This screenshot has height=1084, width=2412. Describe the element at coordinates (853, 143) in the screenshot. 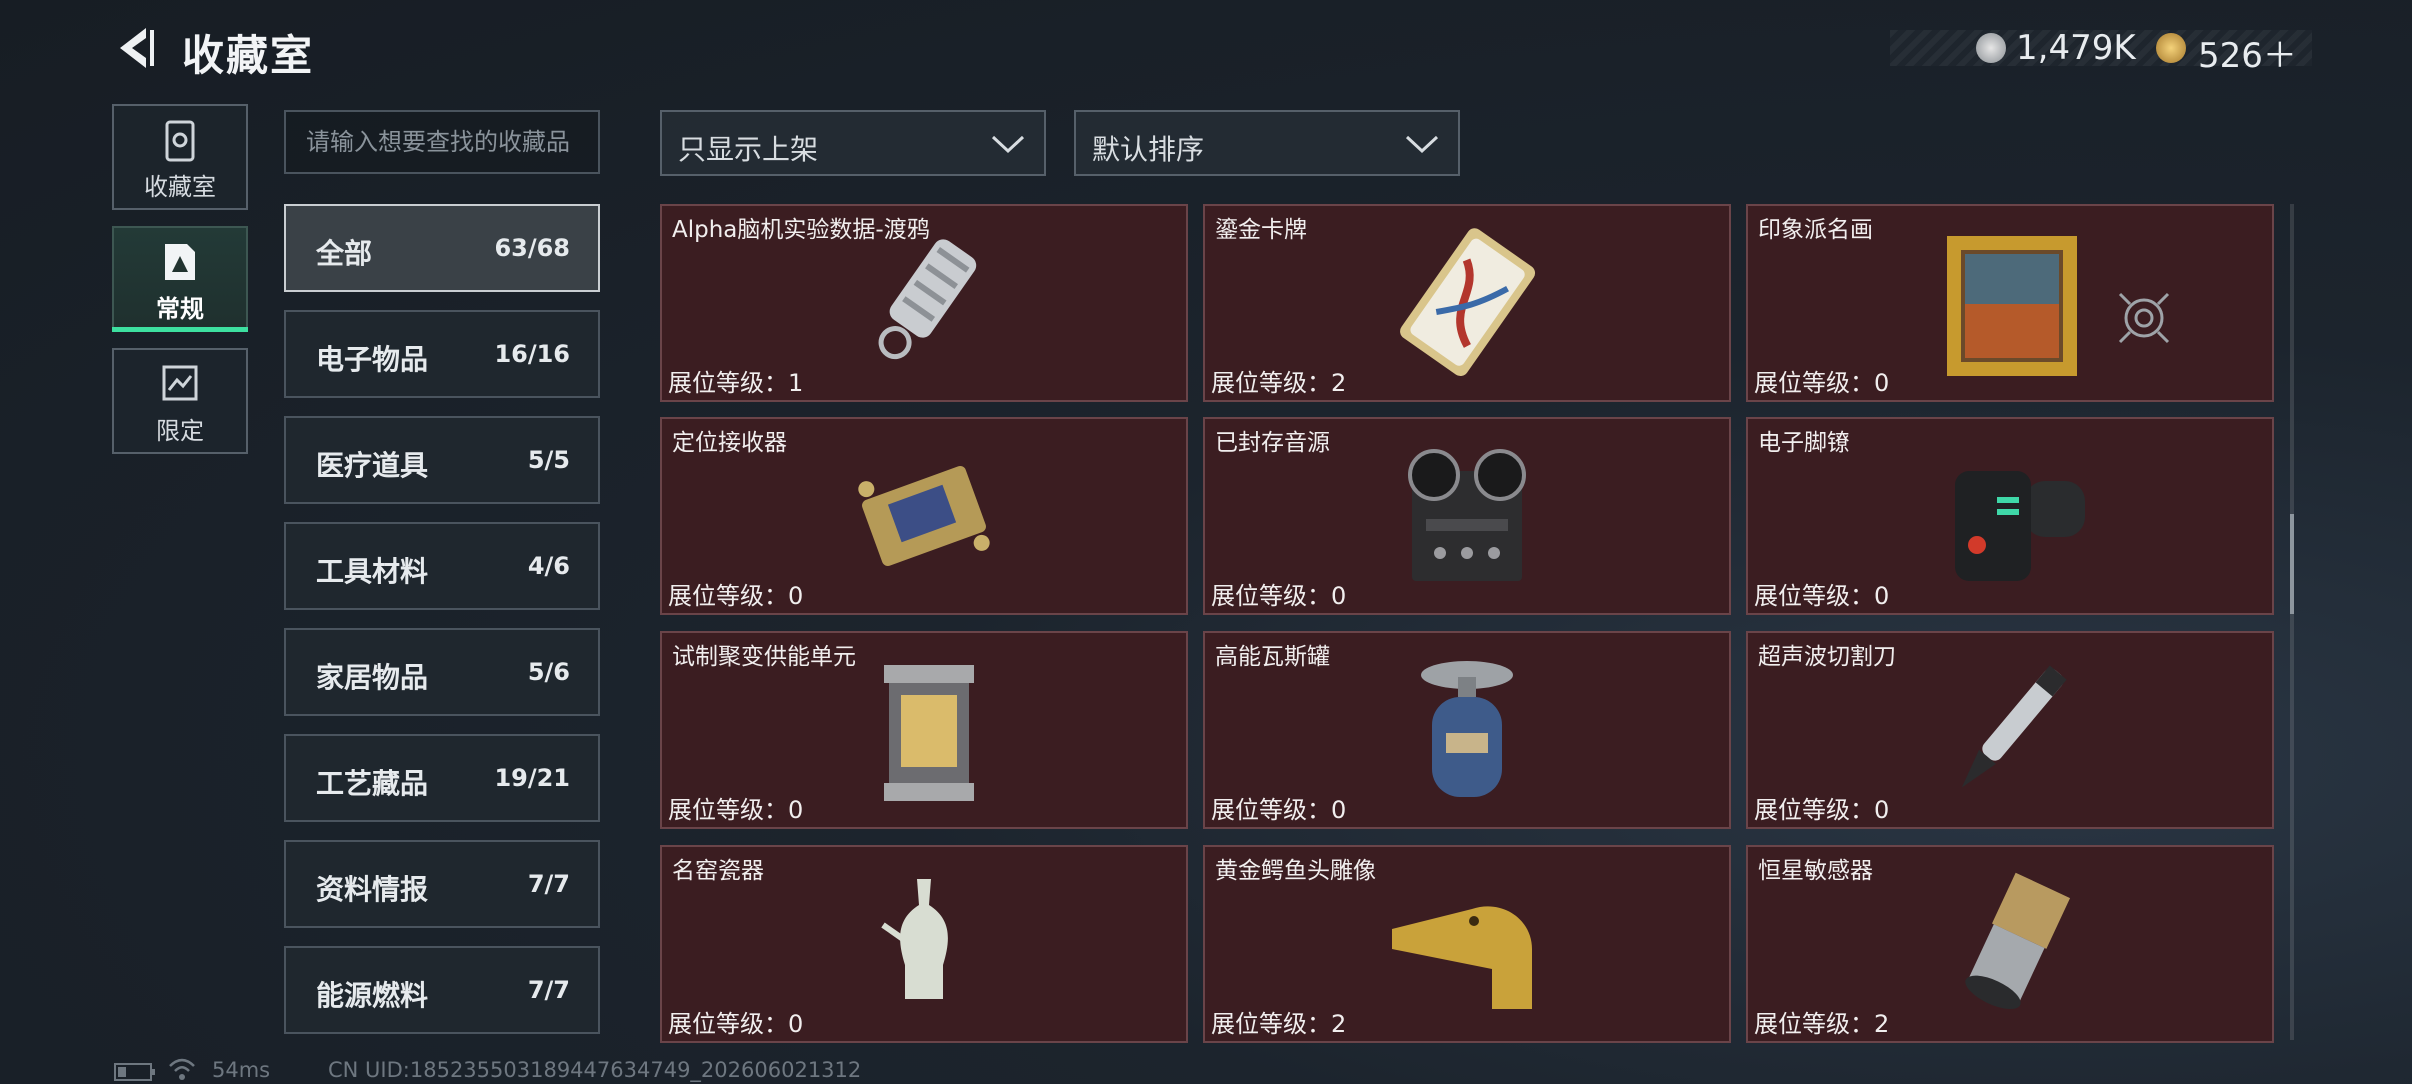

I see `display-filter-dropdown: 只显示上架` at that location.